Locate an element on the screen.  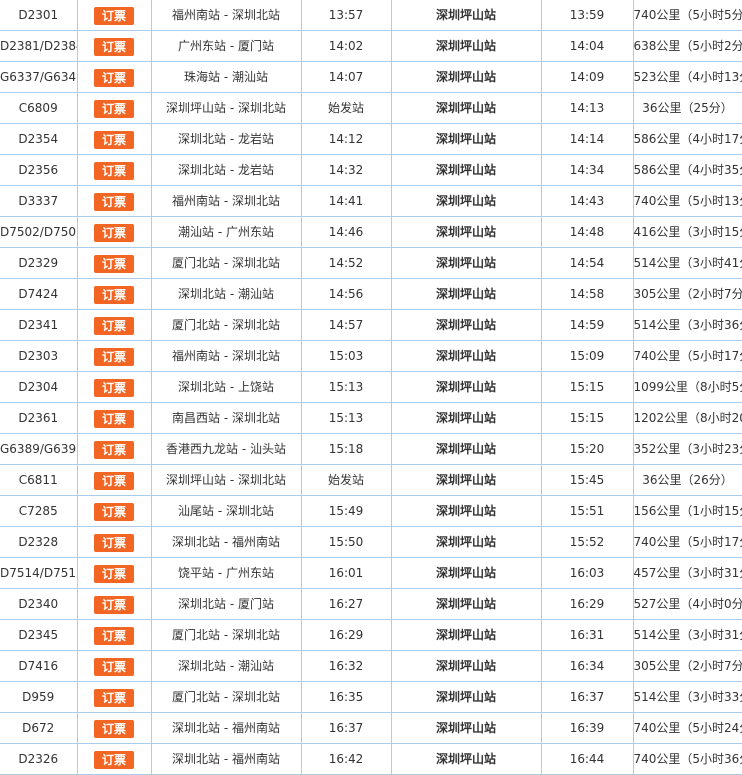
route: 潮汕站 - 广州东站 is located at coordinates (226, 232).